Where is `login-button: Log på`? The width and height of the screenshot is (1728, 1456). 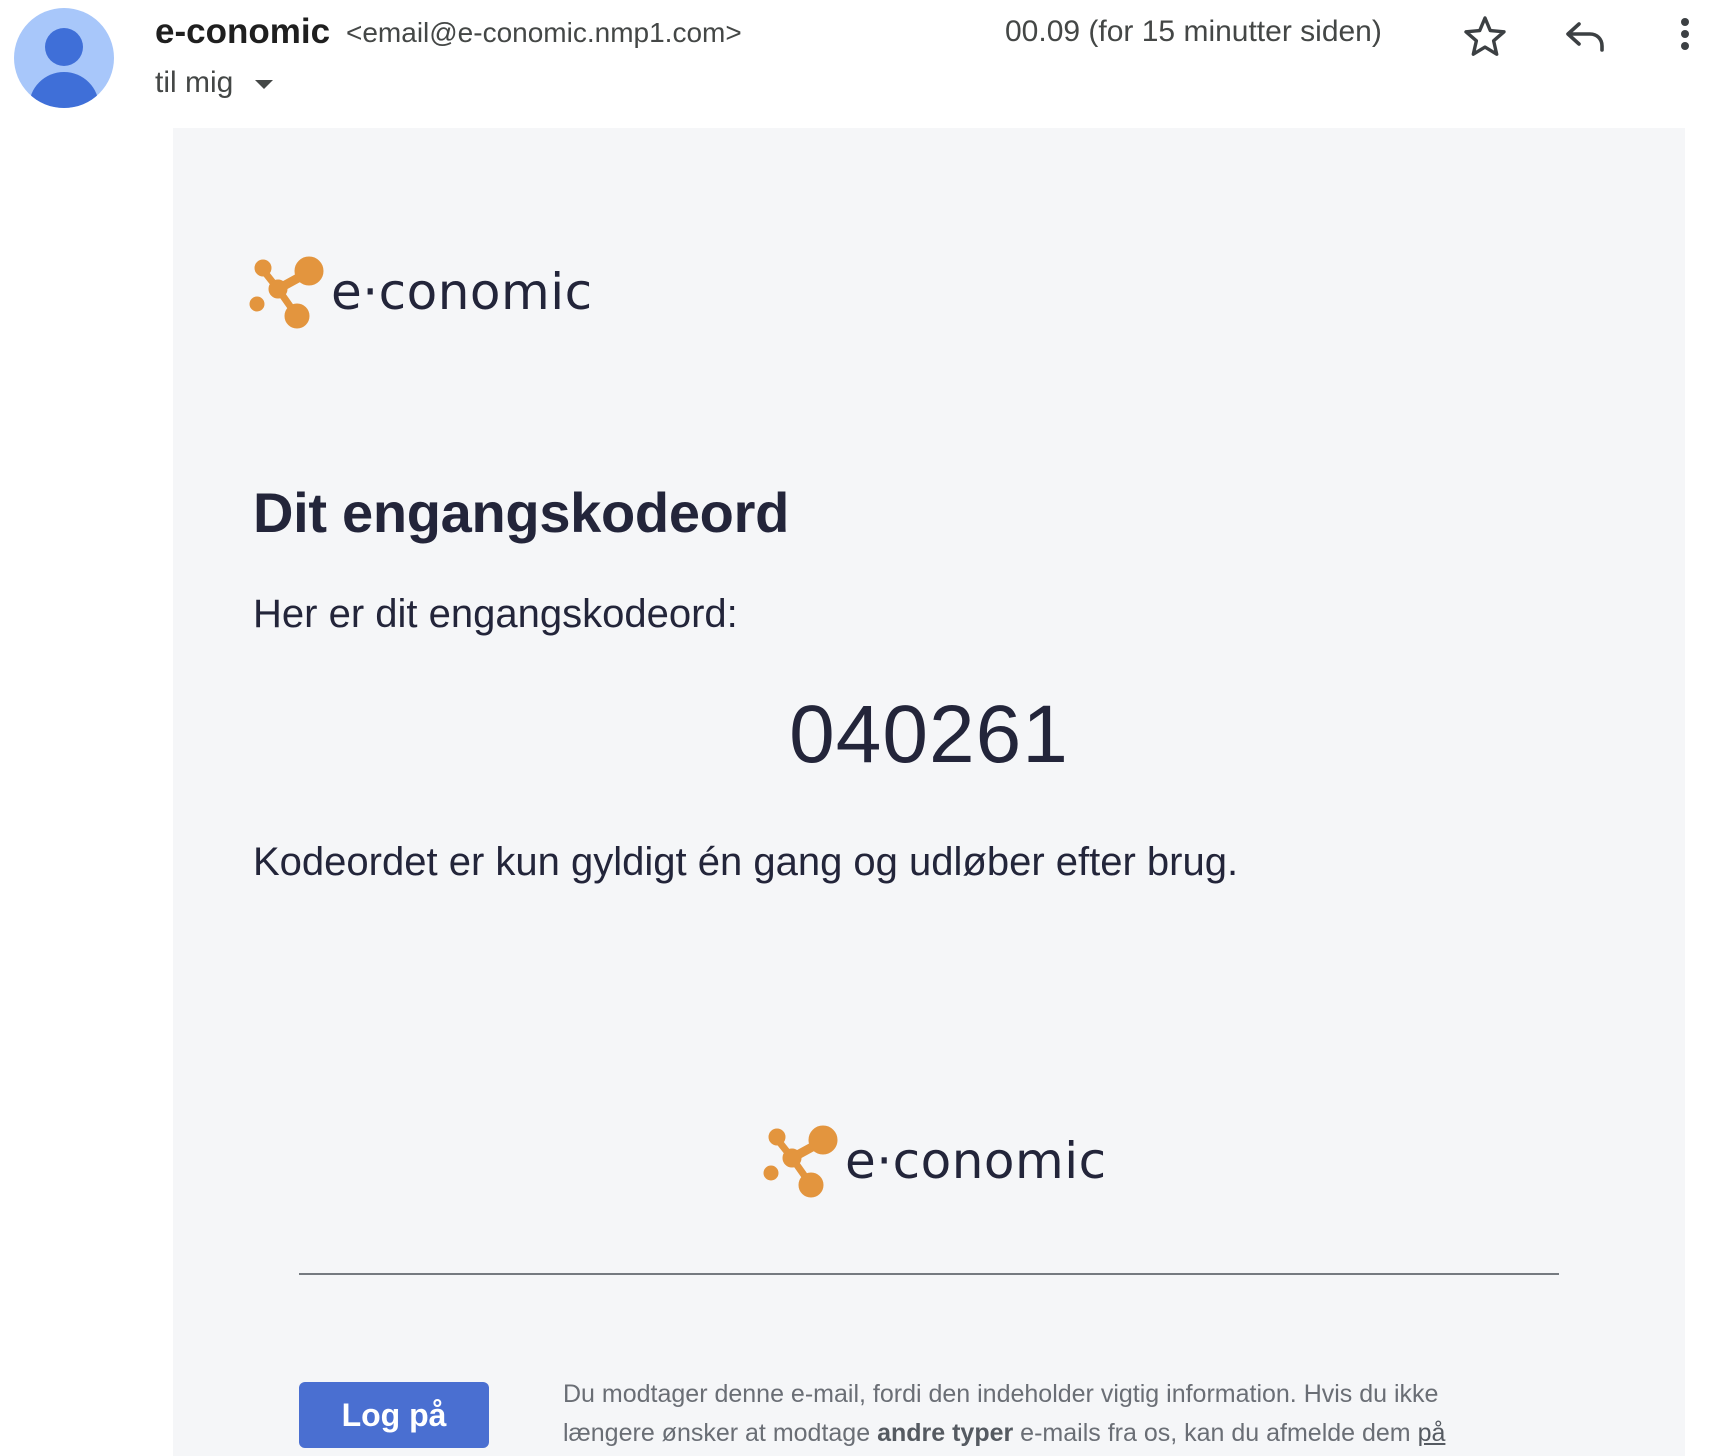 login-button: Log på is located at coordinates (394, 1415).